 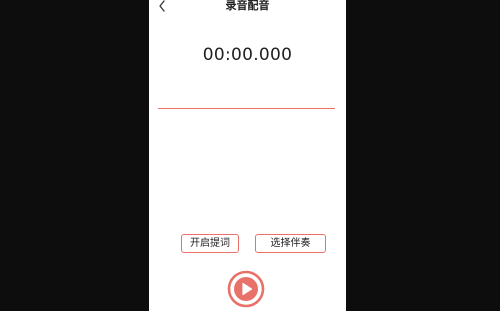 I want to click on enable-prompter-button: 开启提词, so click(x=210, y=243).